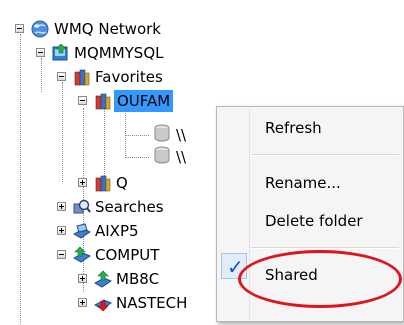  I want to click on tree-node-computer: COMPUT, so click(108, 255).